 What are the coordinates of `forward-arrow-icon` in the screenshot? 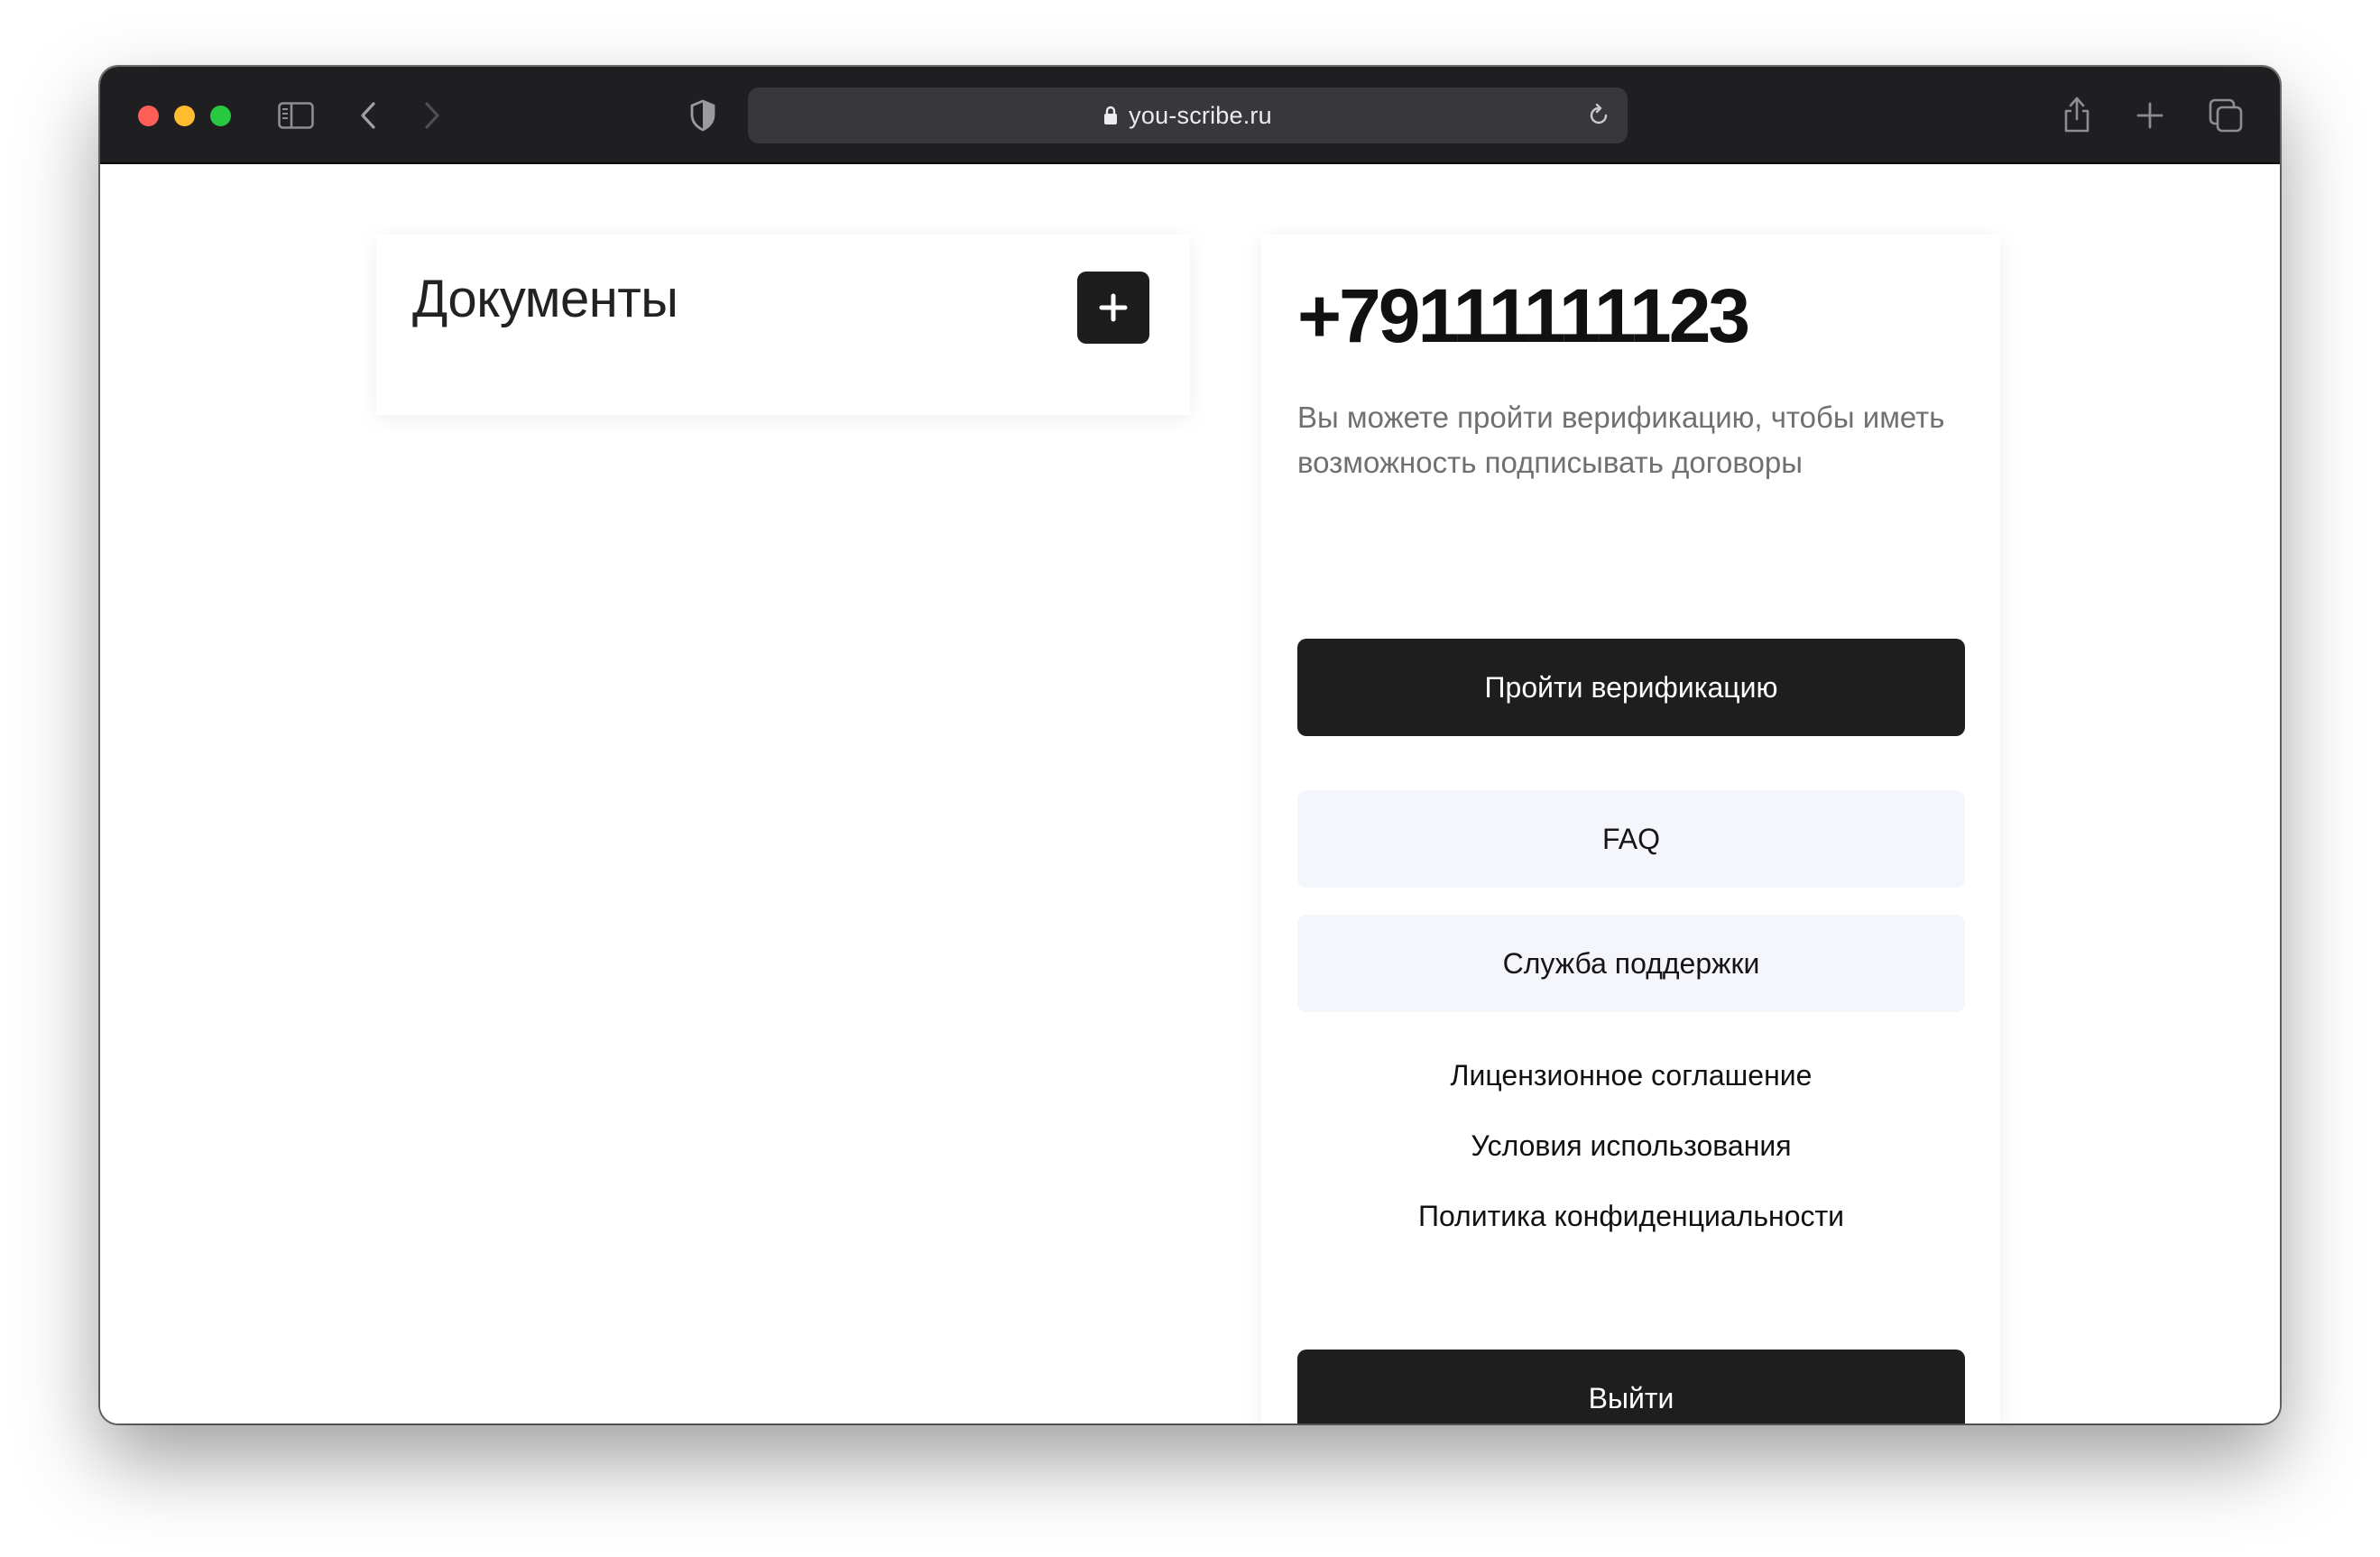 It's located at (432, 116).